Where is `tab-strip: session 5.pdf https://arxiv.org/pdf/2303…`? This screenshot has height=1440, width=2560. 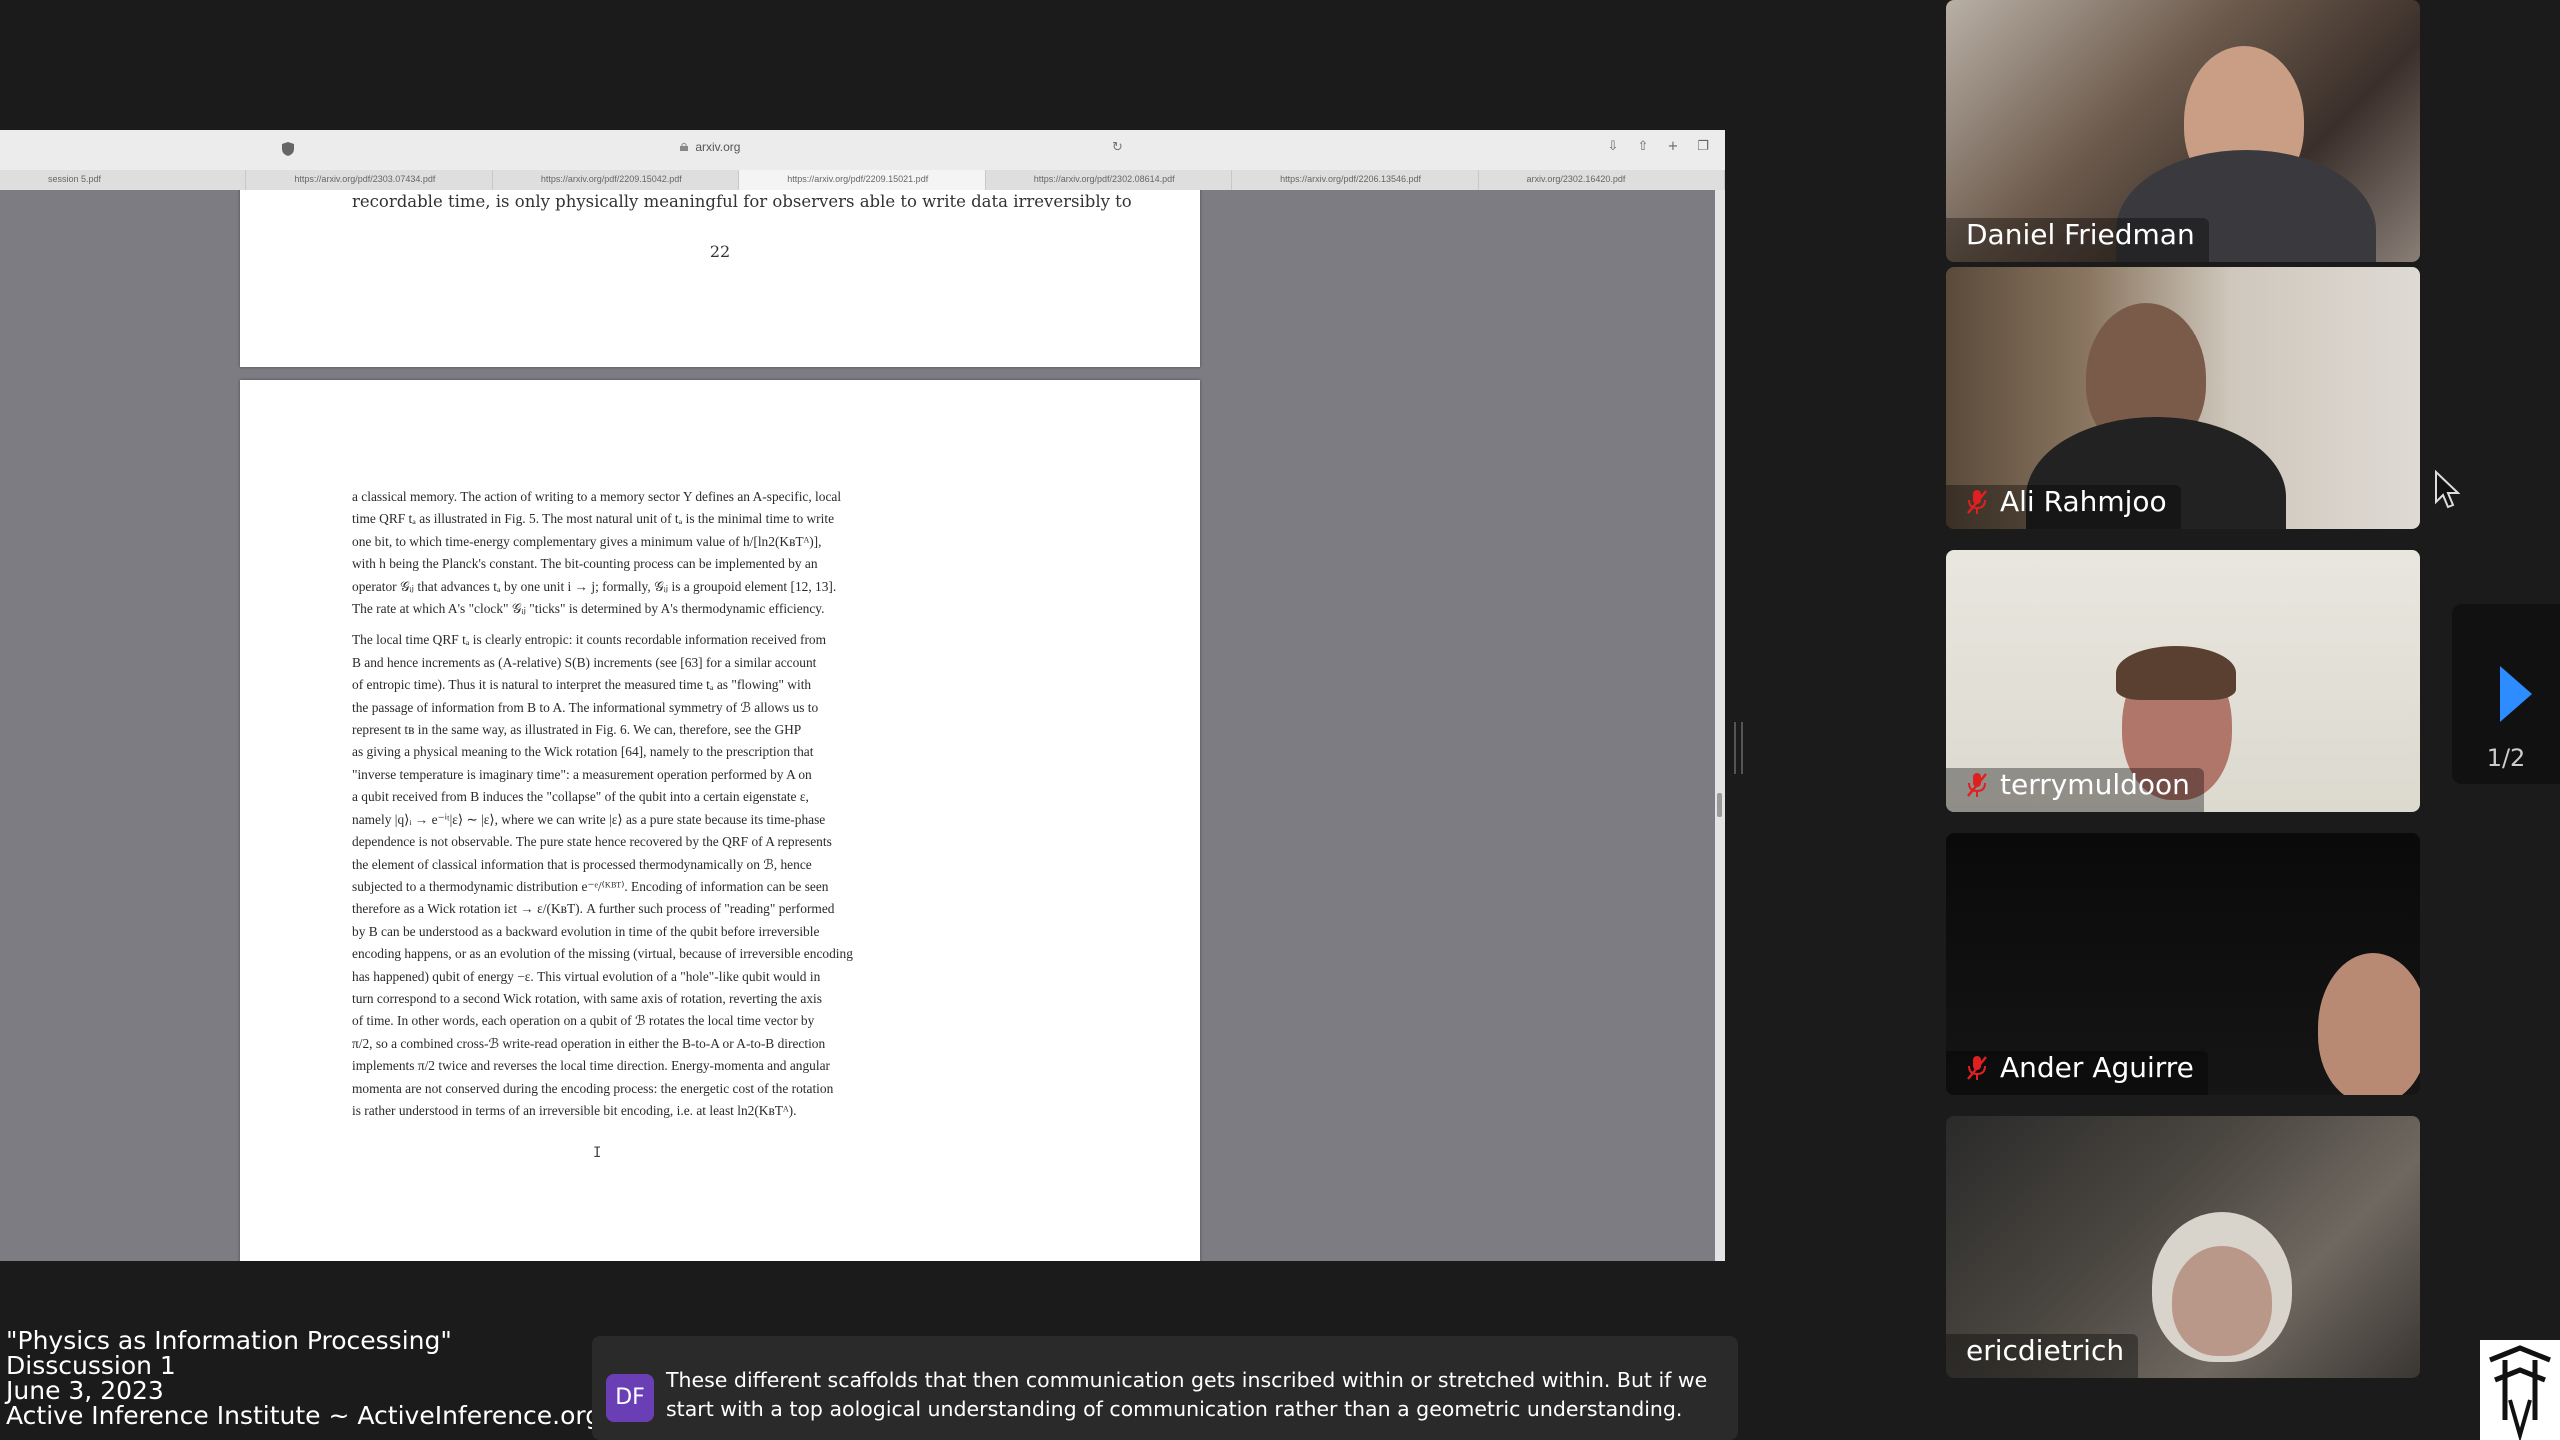
tab-strip: session 5.pdf https://arxiv.org/pdf/2303… is located at coordinates (862, 180).